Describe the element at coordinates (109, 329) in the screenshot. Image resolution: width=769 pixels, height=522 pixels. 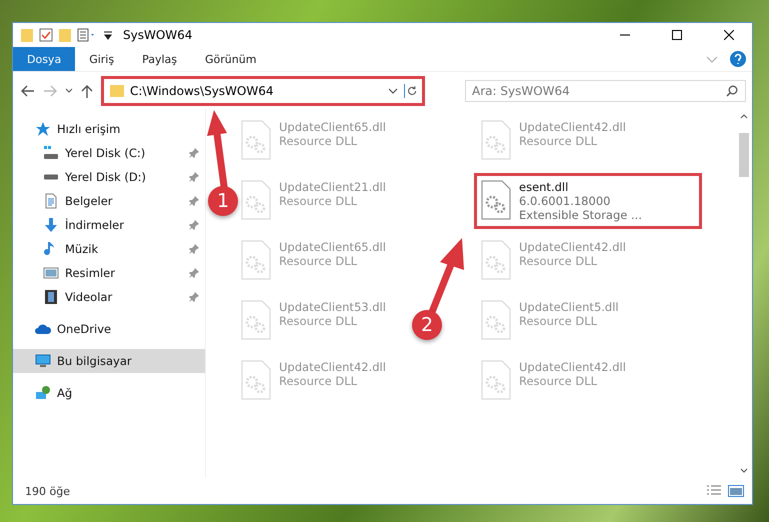
I see `sidebar-item: OneDrive` at that location.